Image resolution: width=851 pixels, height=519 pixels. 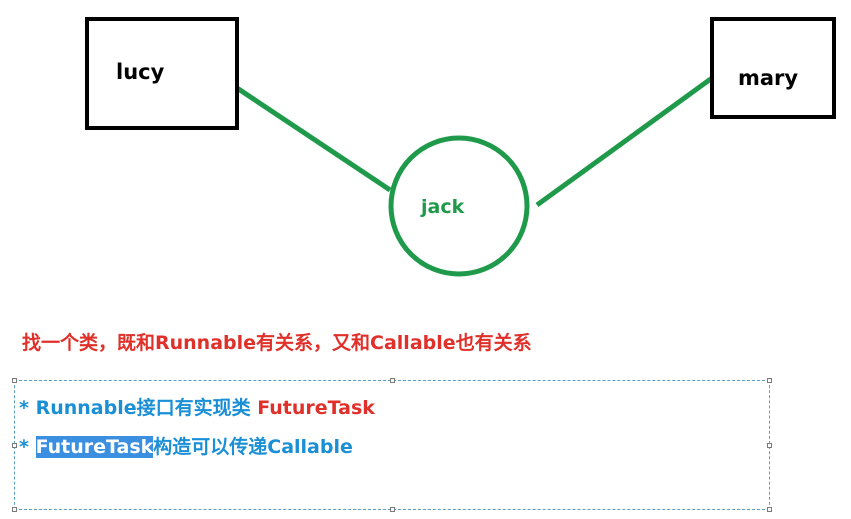 What do you see at coordinates (94, 447) in the screenshot?
I see `note-2-selected-text: FutureTask` at bounding box center [94, 447].